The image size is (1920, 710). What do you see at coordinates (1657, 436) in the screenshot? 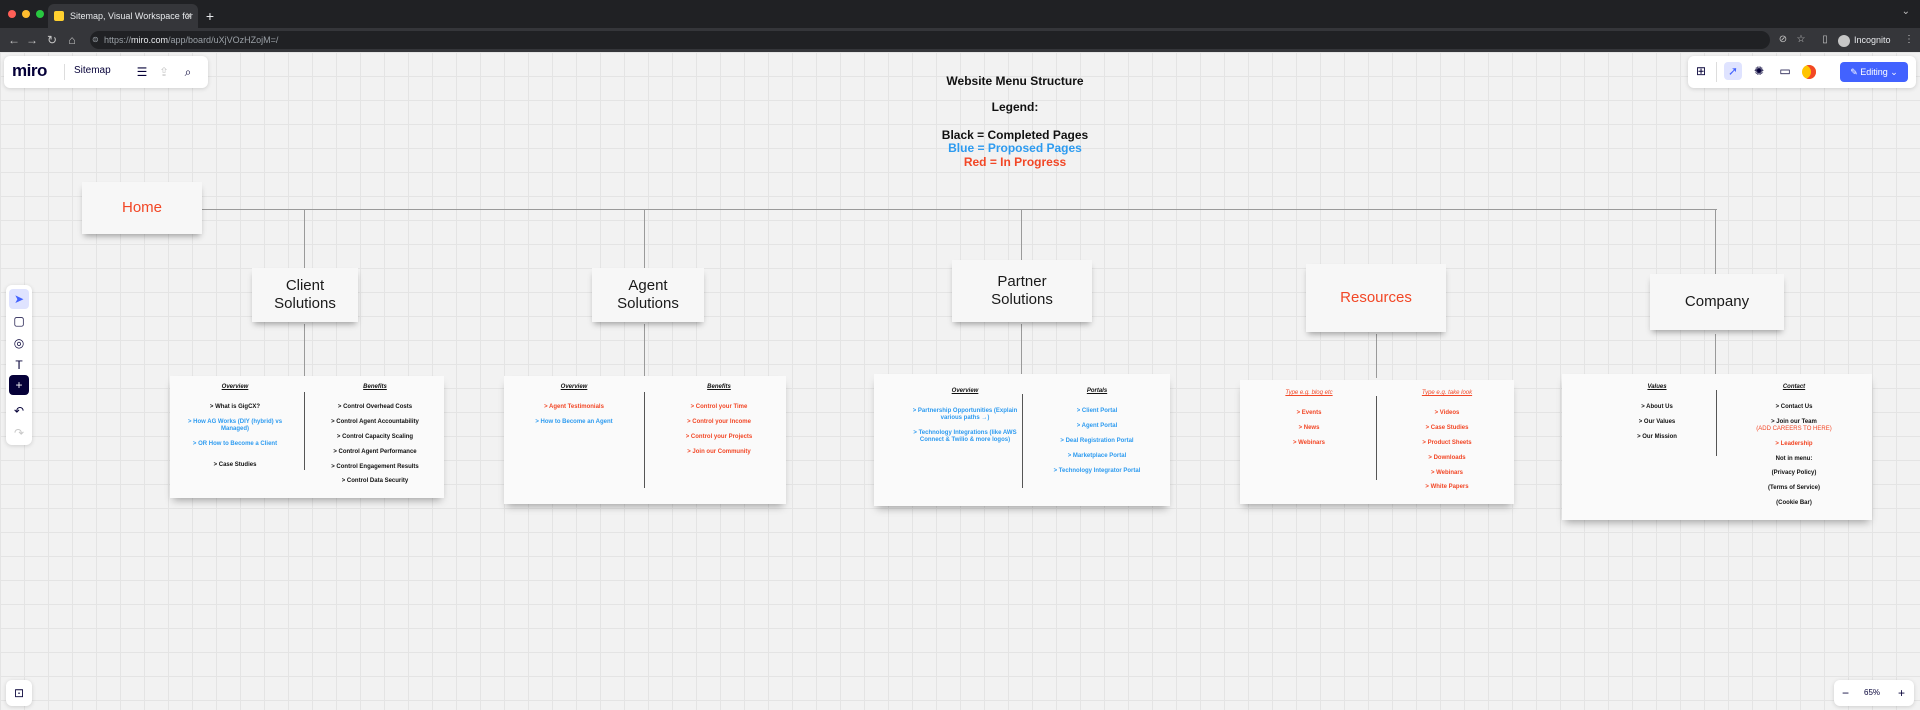
I see `company-item-mission: > Our Mission` at bounding box center [1657, 436].